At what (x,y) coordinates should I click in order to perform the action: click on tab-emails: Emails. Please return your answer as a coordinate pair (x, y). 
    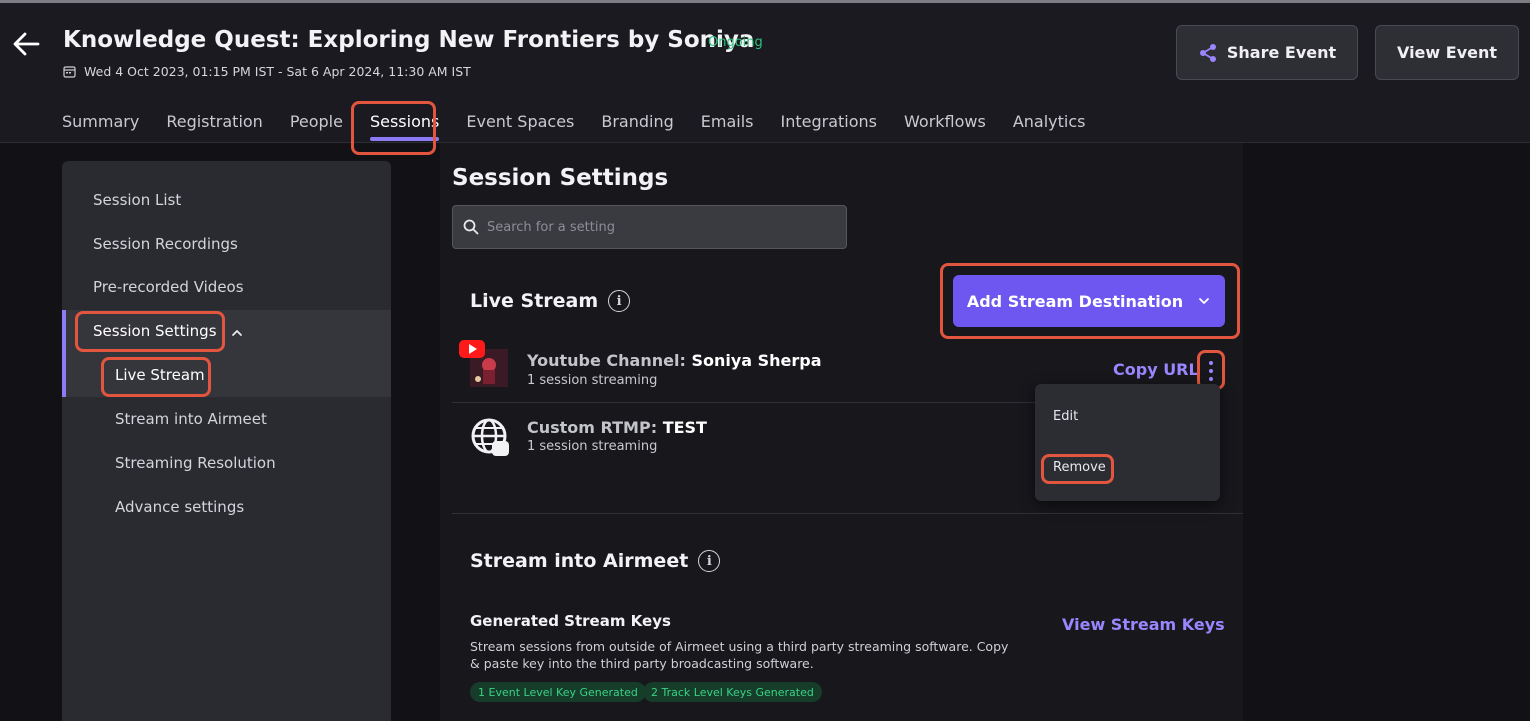
    Looking at the image, I should click on (727, 121).